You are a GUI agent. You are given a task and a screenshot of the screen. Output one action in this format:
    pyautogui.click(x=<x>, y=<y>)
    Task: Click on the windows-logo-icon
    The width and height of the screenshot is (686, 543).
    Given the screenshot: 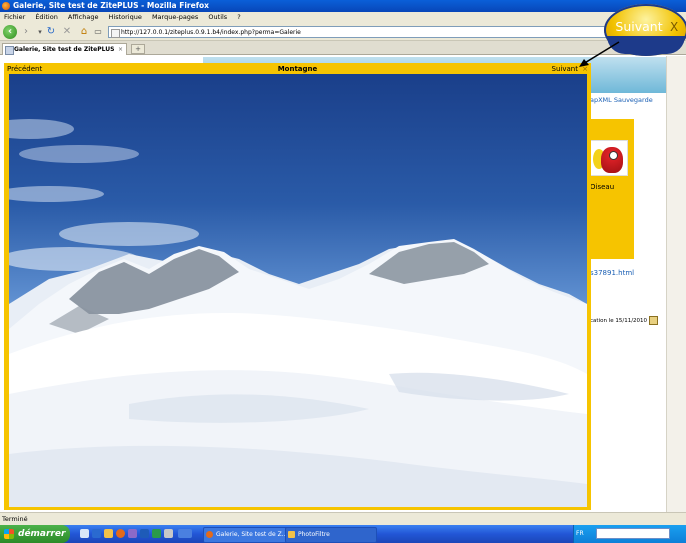 What is the action you would take?
    pyautogui.click(x=9, y=534)
    